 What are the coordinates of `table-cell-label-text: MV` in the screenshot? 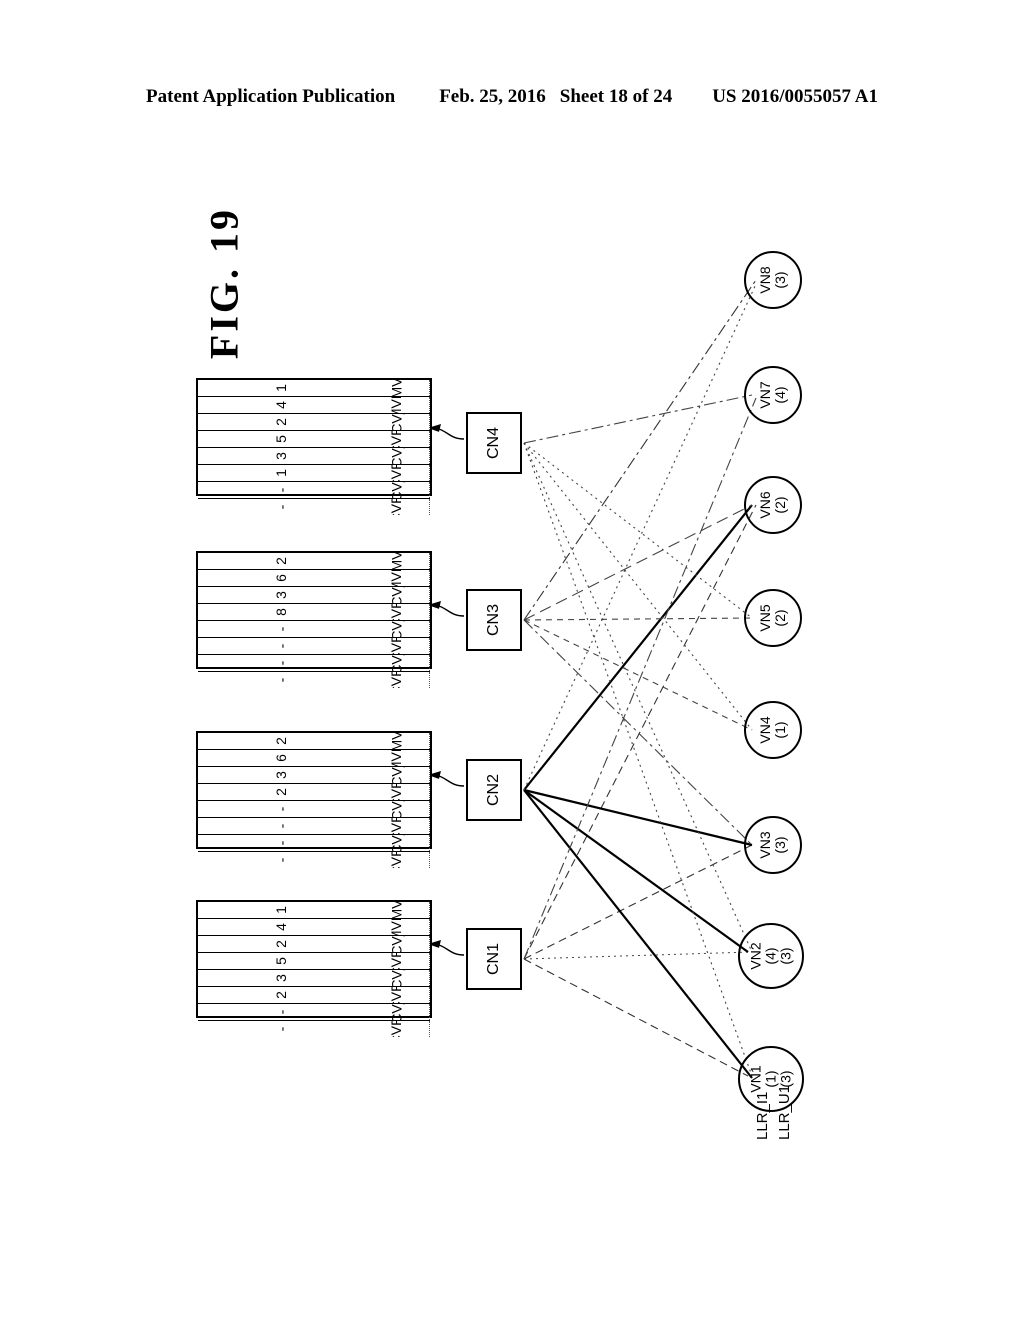 It's located at (396, 910).